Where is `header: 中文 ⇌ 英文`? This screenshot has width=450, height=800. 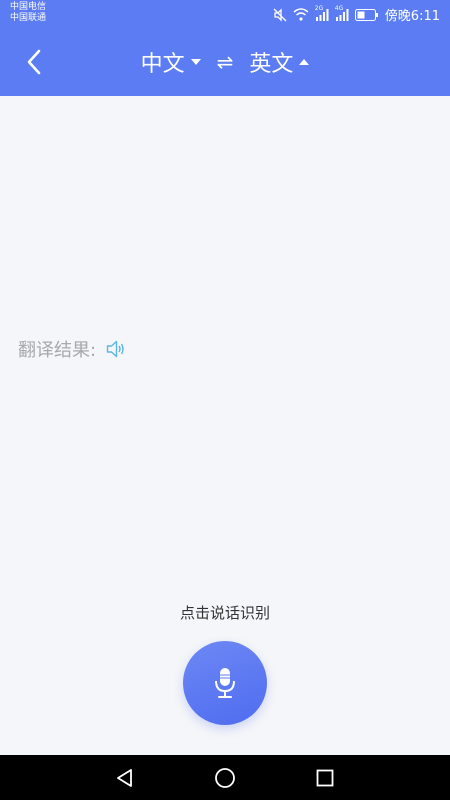
header: 中文 ⇌ 英文 is located at coordinates (225, 62).